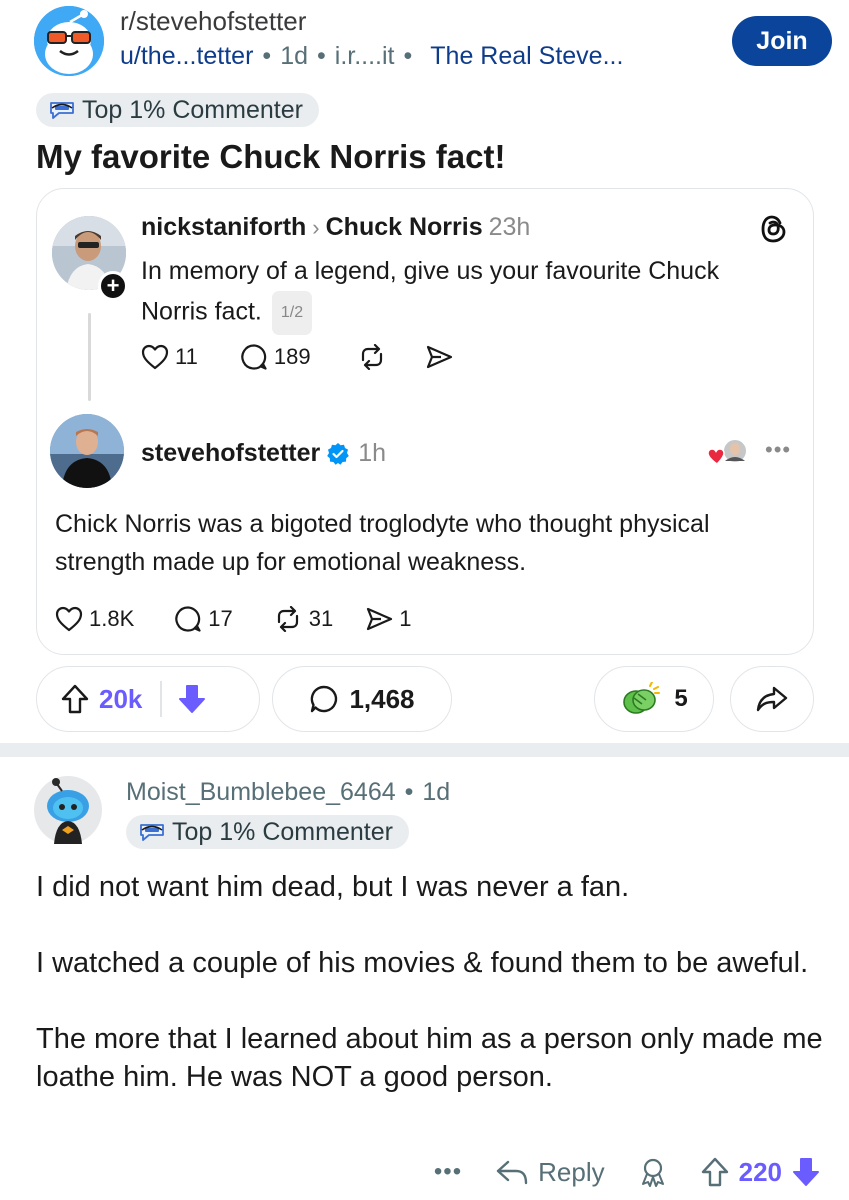 Image resolution: width=849 pixels, height=1200 pixels. I want to click on repost-count: 31, so click(321, 618).